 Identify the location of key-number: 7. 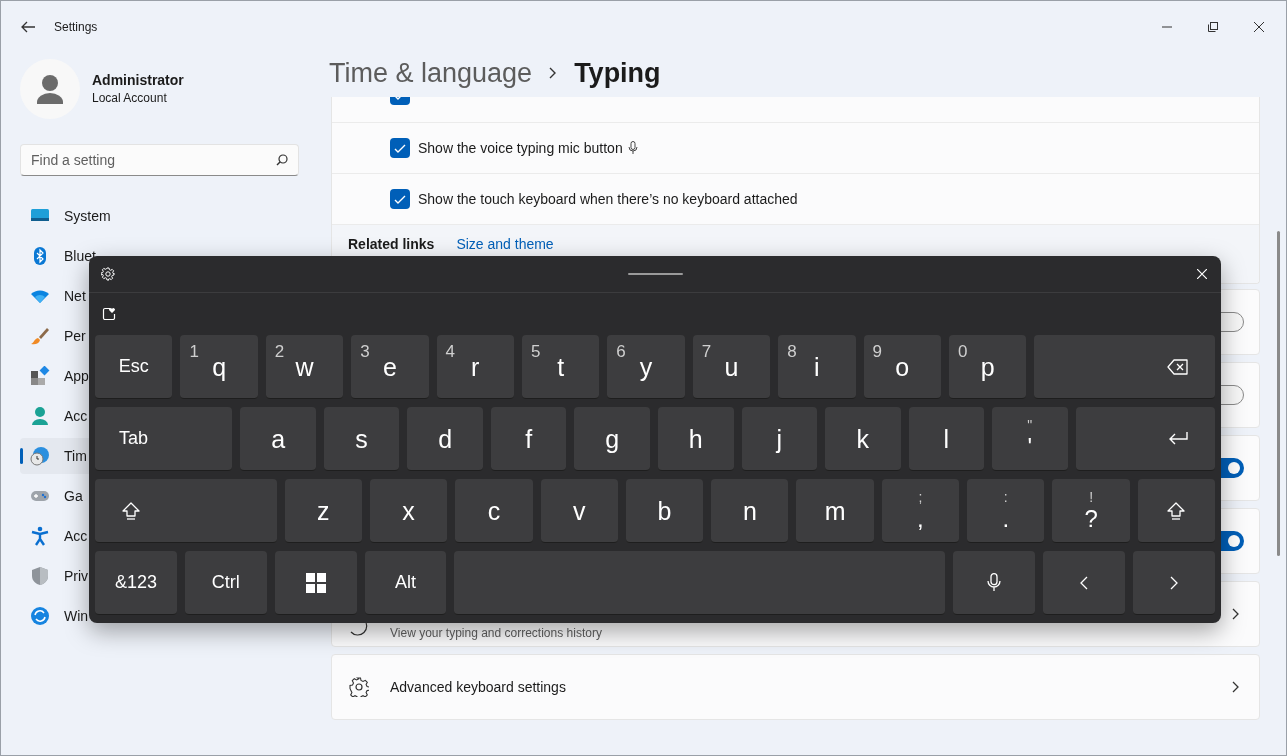
(706, 352).